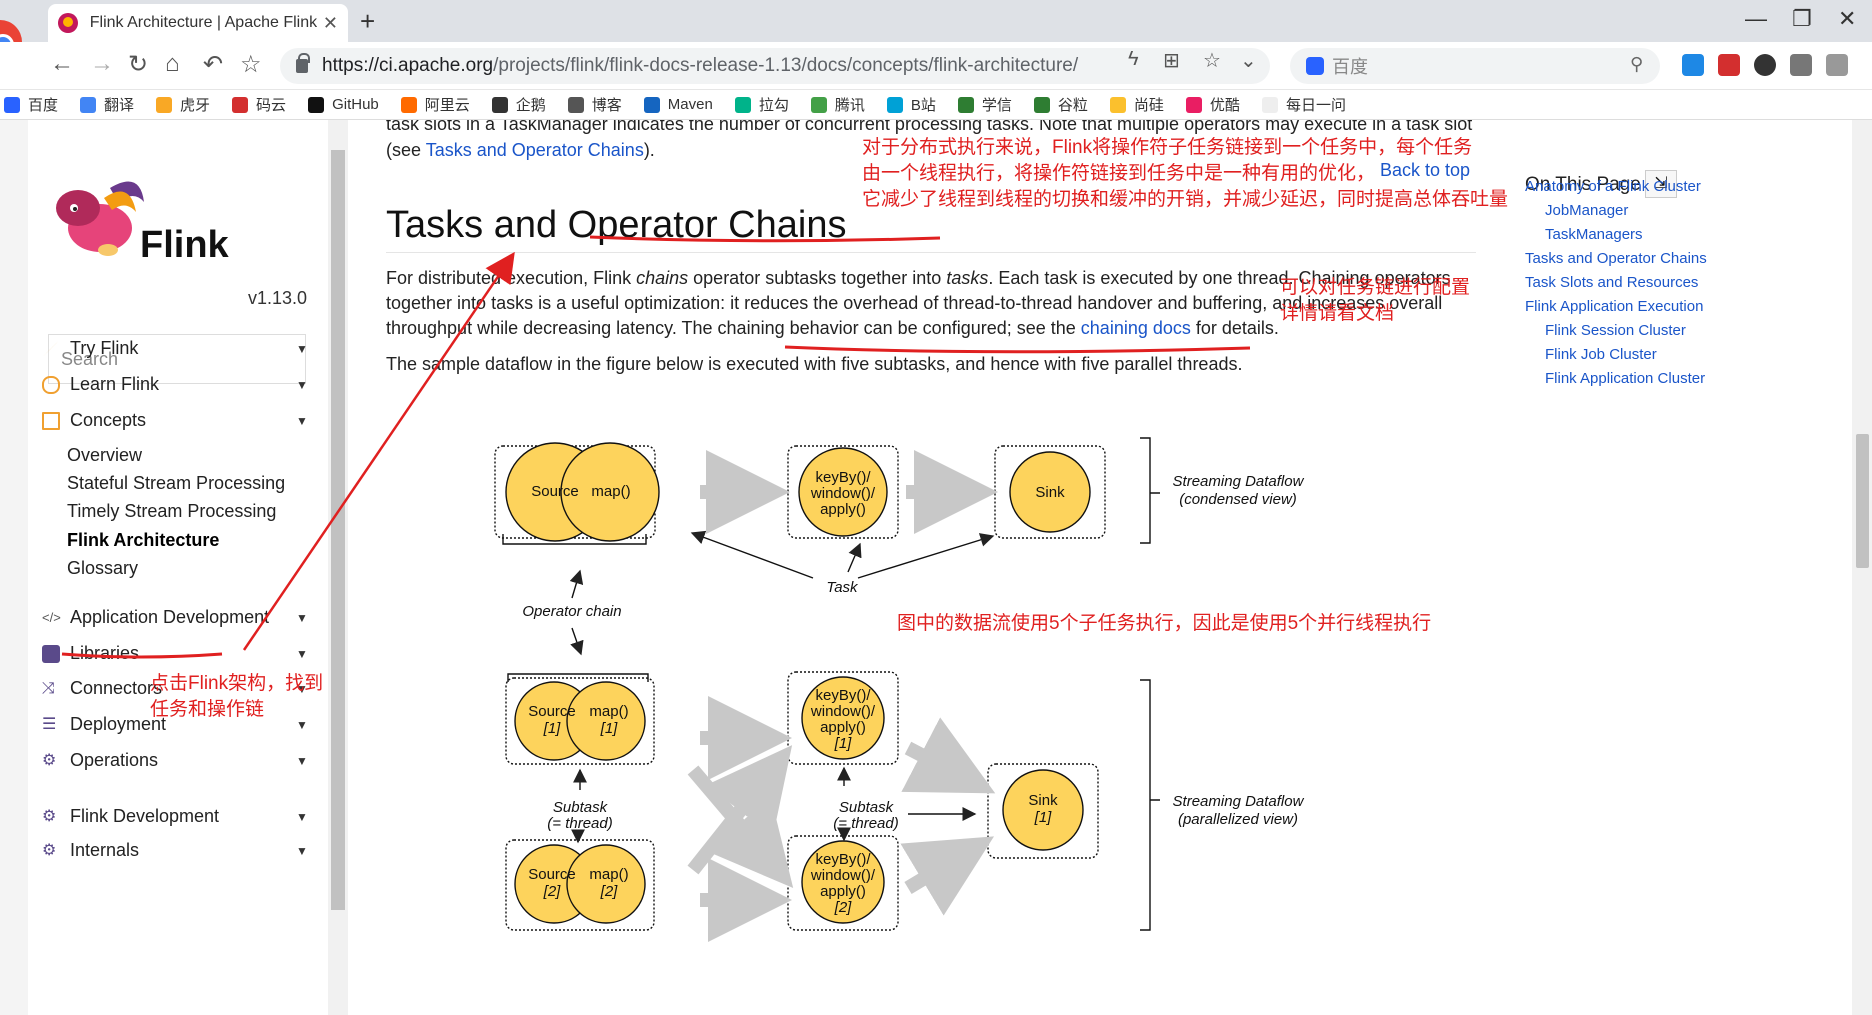  I want to click on translate-icon: ⊞, so click(1171, 60).